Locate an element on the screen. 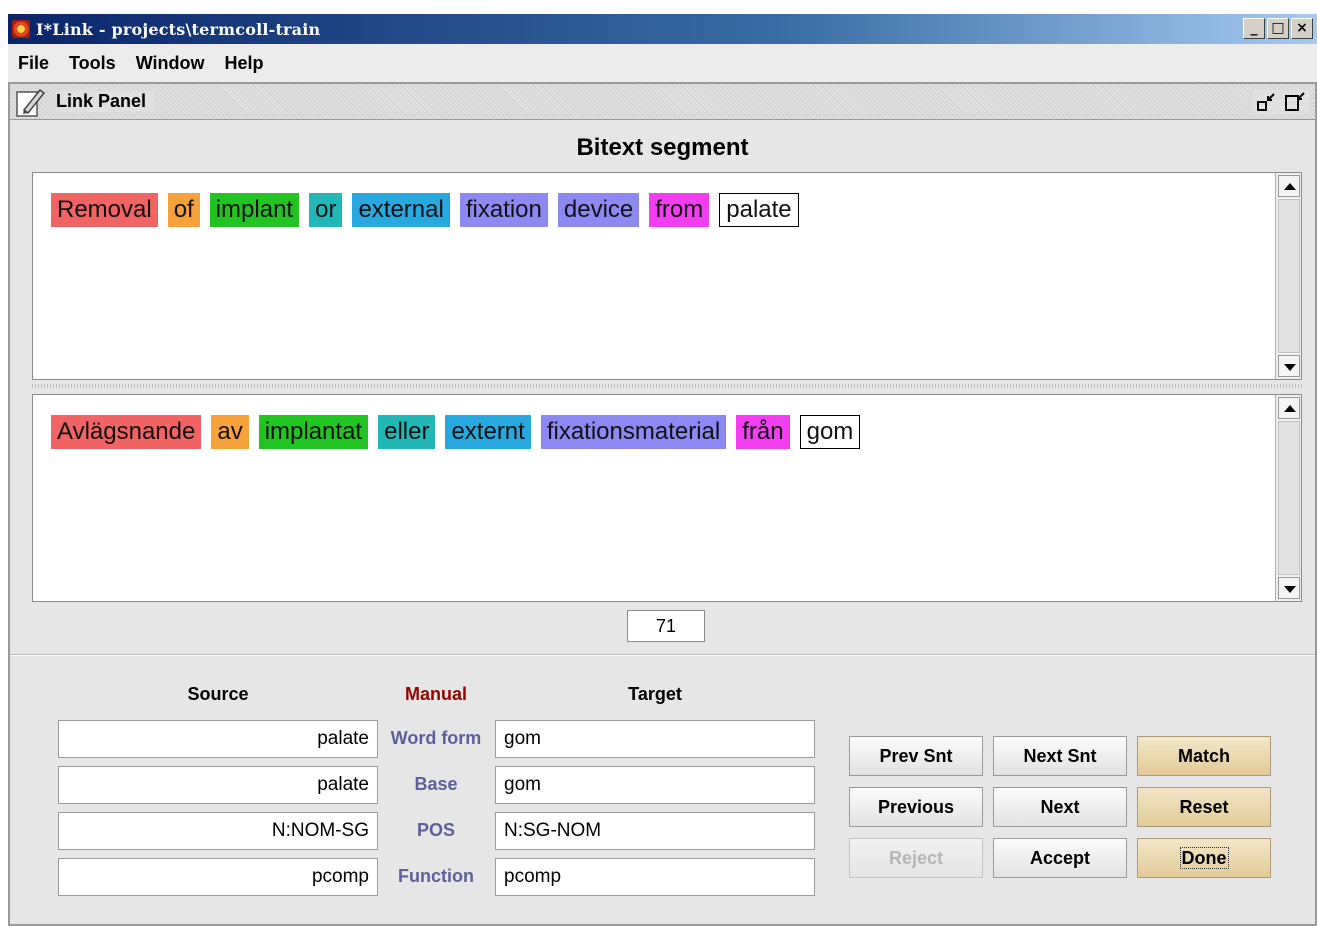  window-controls: _ □ × is located at coordinates (1278, 28).